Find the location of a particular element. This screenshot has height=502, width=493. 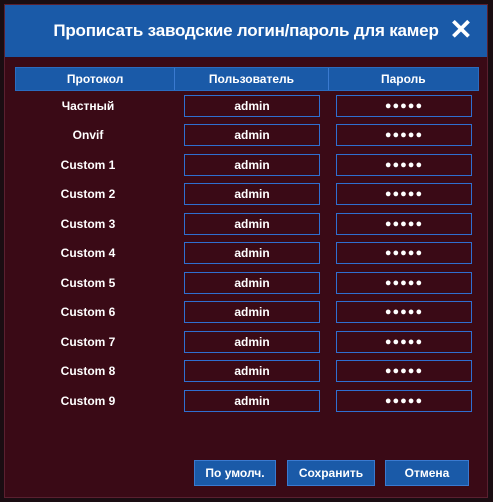

table-row: Custom 9 admin ●●●●● is located at coordinates (247, 401).